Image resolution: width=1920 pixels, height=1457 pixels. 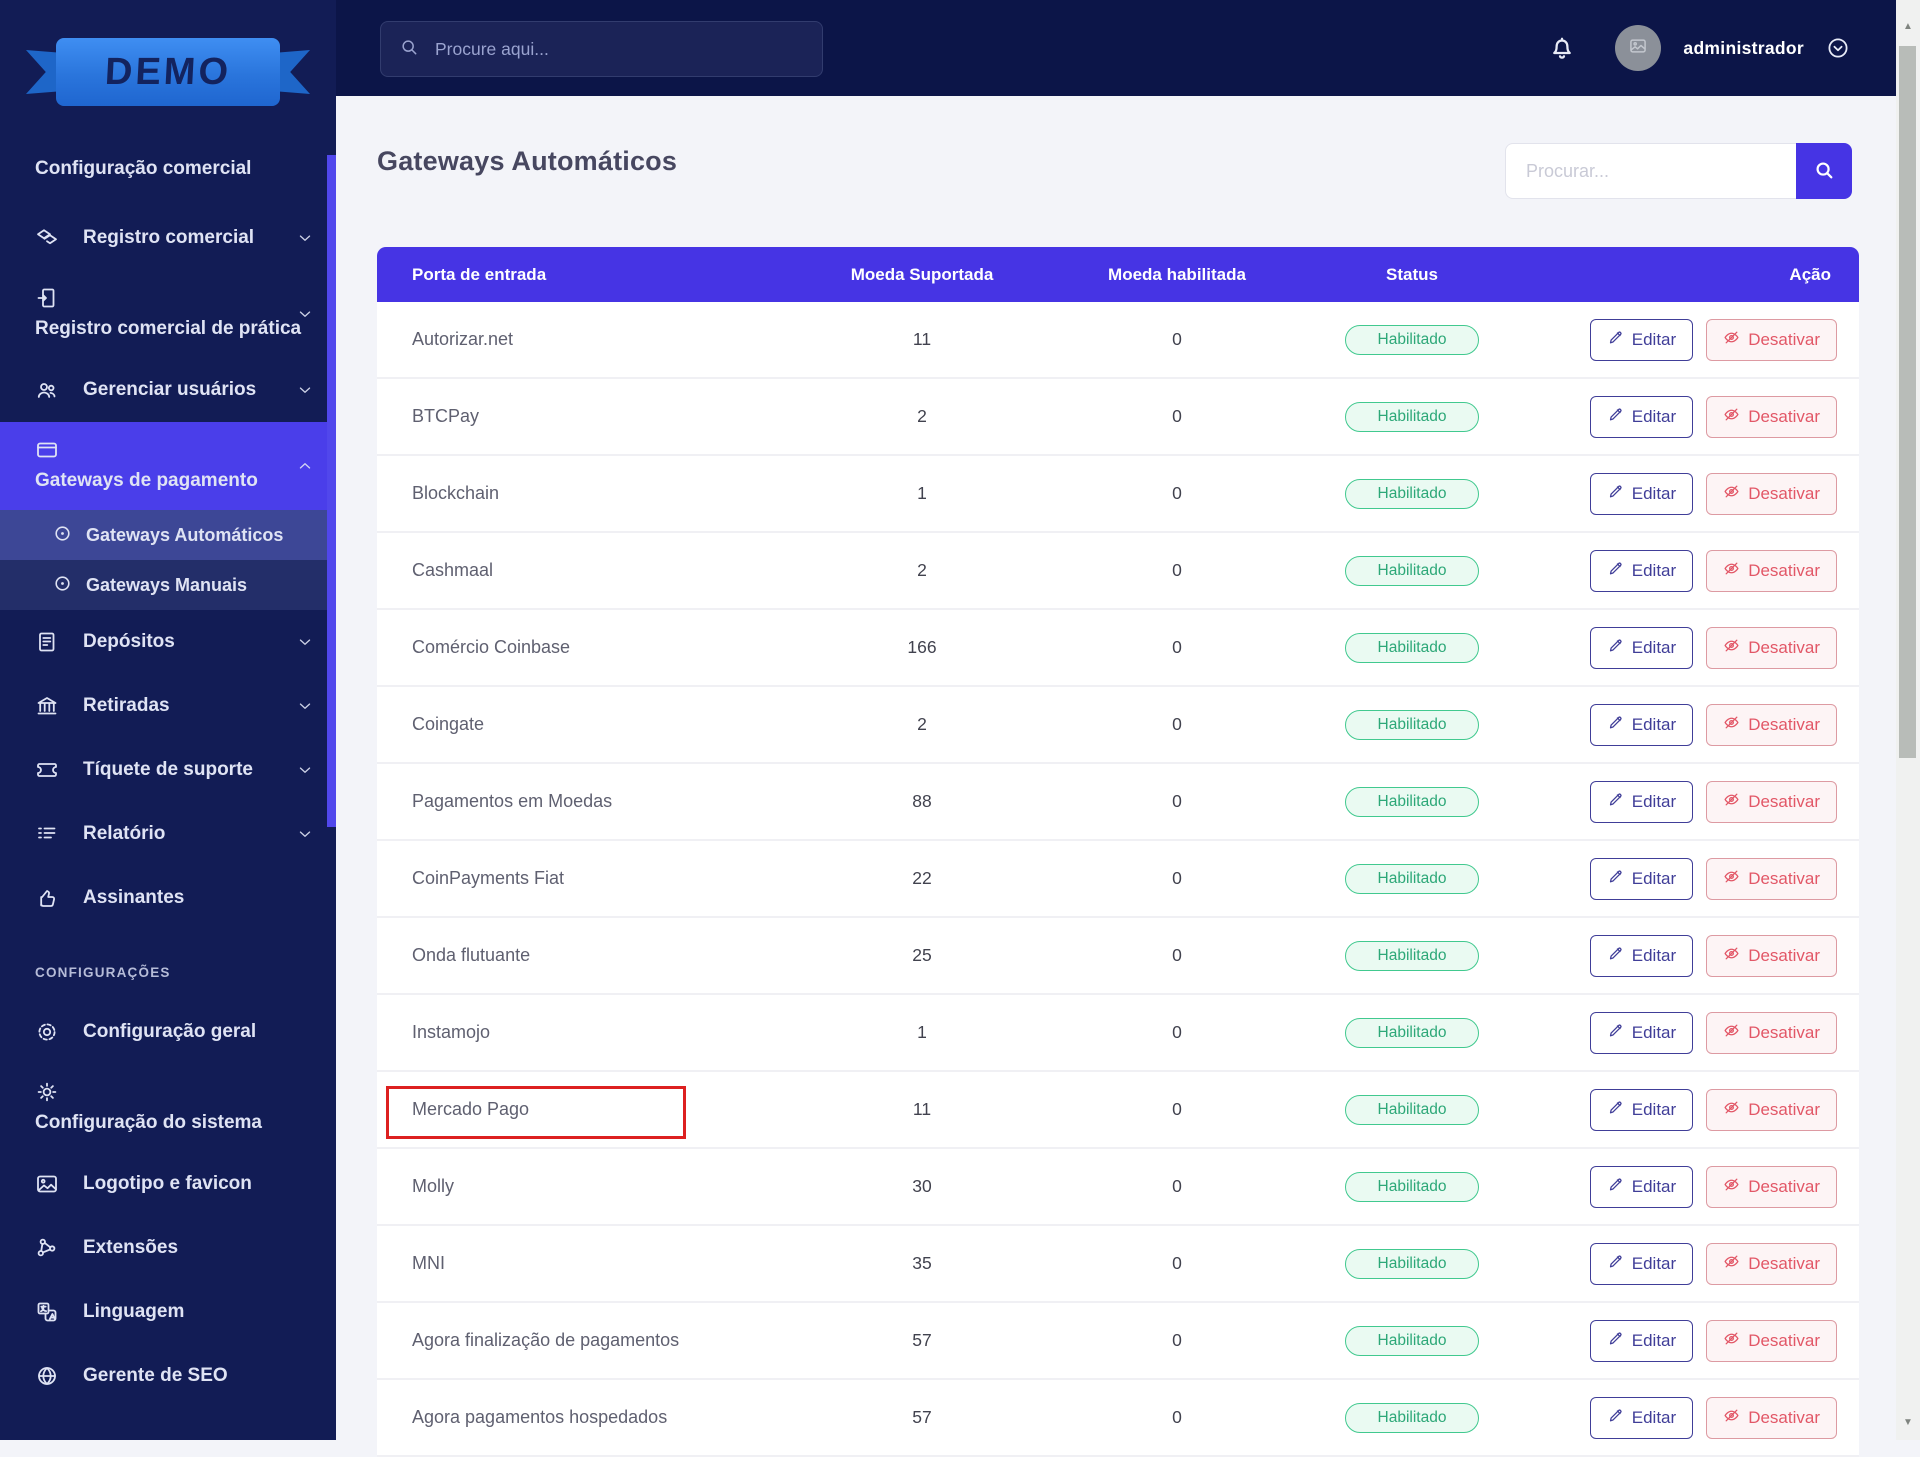 I want to click on gateway-name-cell: BTCPay, so click(x=446, y=416).